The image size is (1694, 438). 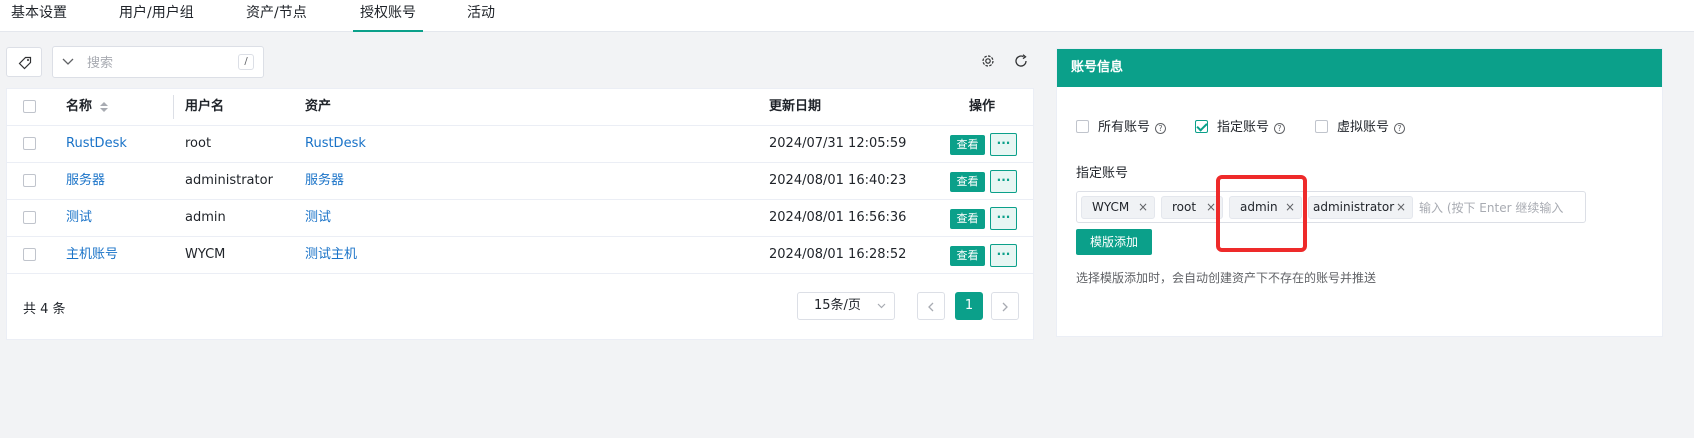 What do you see at coordinates (795, 106) in the screenshot?
I see `column-header-updated: 更新日期` at bounding box center [795, 106].